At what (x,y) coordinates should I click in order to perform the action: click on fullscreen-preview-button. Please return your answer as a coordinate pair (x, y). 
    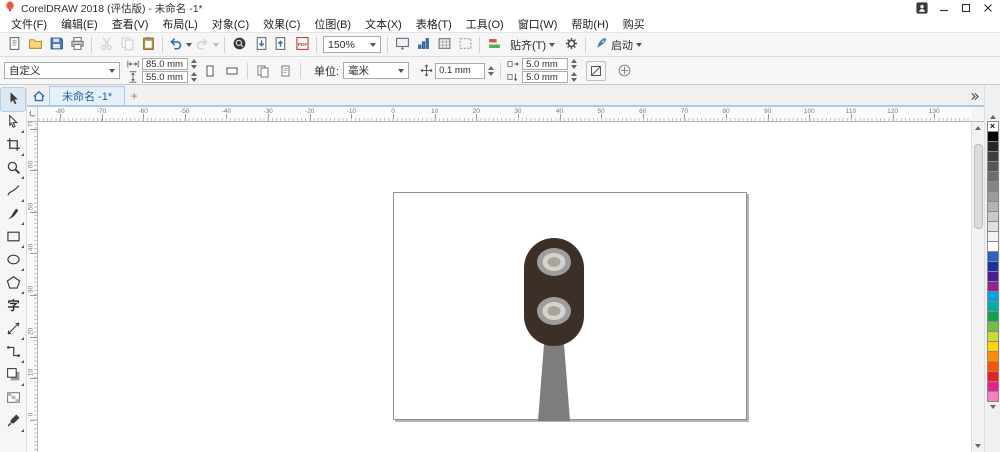
    Looking at the image, I should click on (402, 45).